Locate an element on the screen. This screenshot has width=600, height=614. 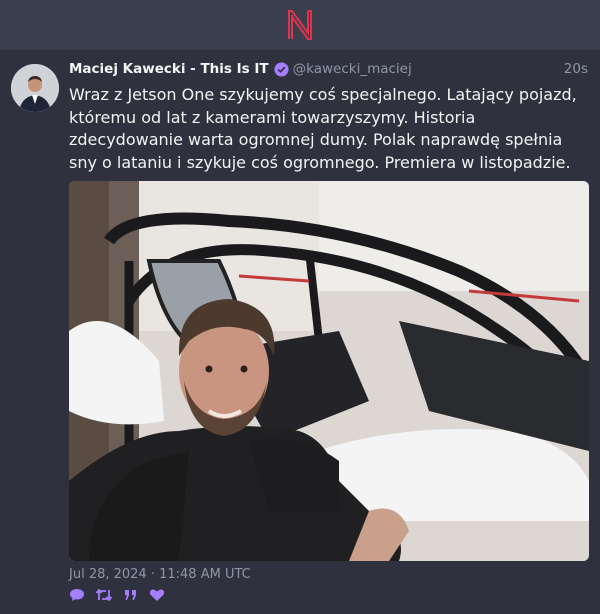
verified-badge-icon is located at coordinates (281, 69).